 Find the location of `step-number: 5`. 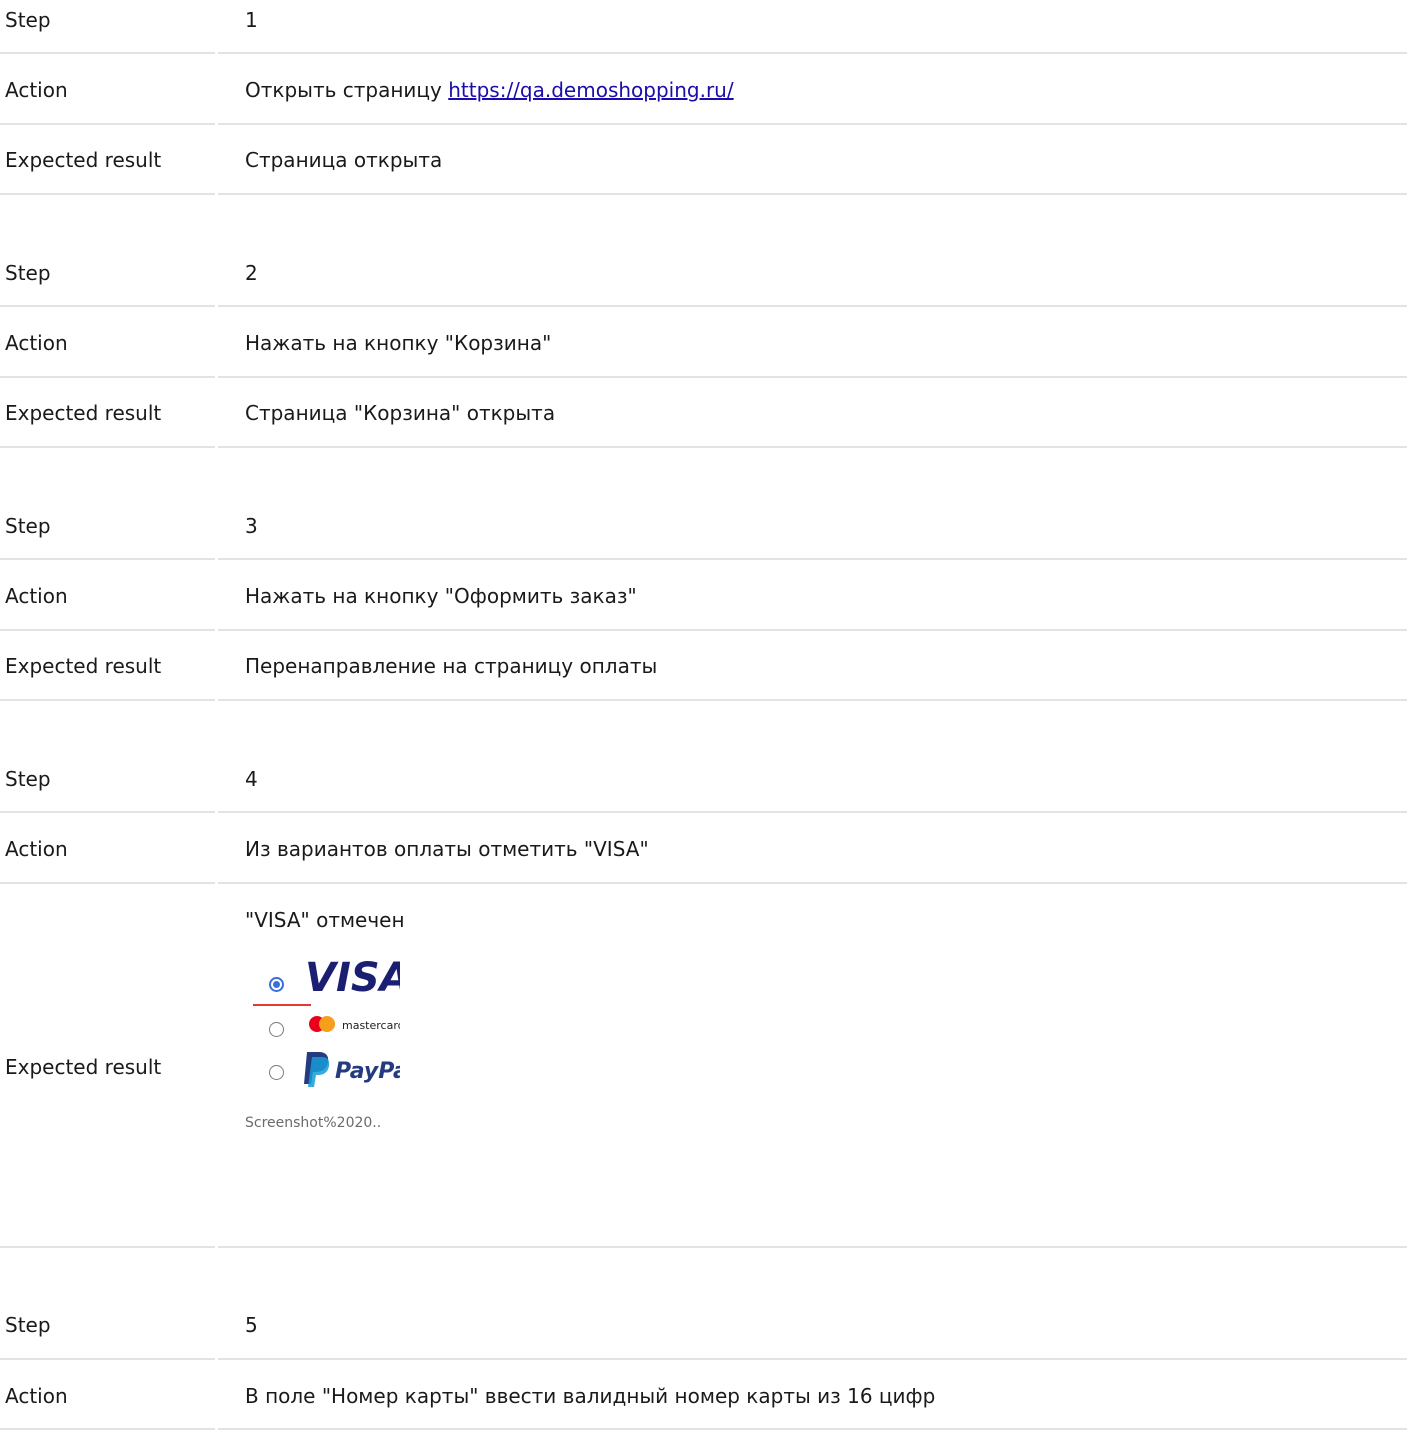

step-number: 5 is located at coordinates (251, 1325).